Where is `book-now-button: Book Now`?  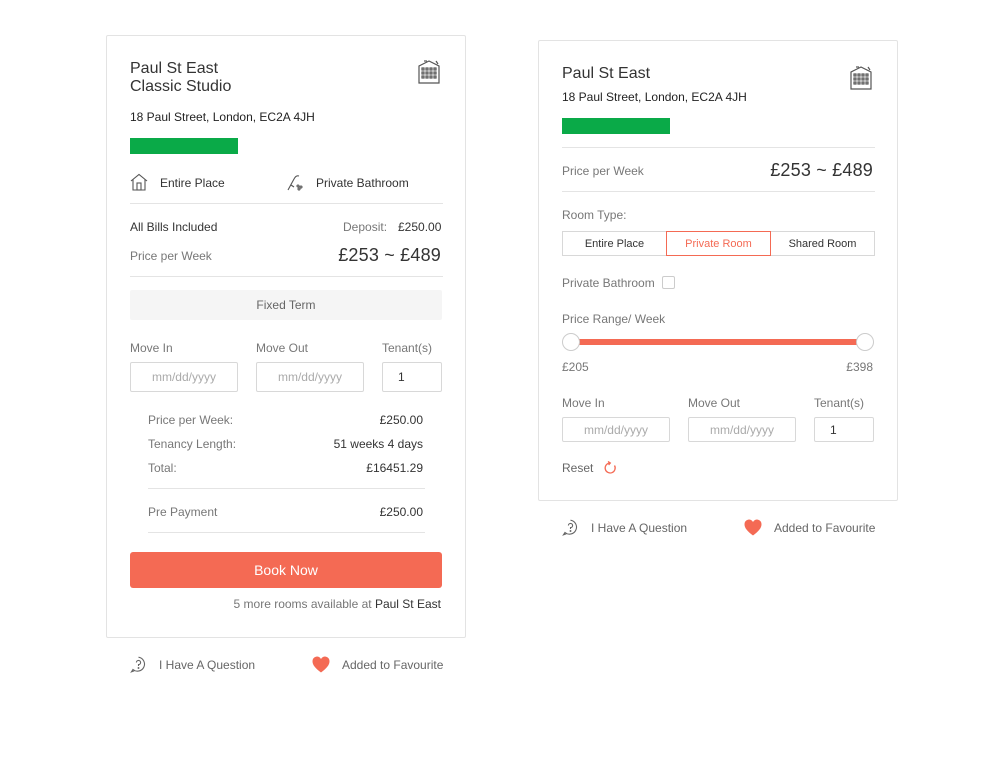 book-now-button: Book Now is located at coordinates (286, 570).